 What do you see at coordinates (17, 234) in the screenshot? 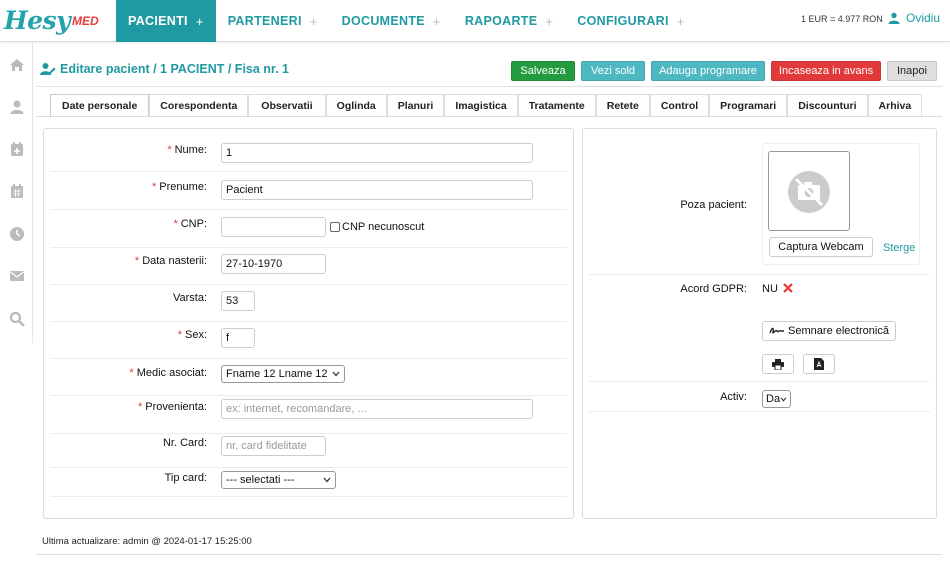
I see `clock-icon` at bounding box center [17, 234].